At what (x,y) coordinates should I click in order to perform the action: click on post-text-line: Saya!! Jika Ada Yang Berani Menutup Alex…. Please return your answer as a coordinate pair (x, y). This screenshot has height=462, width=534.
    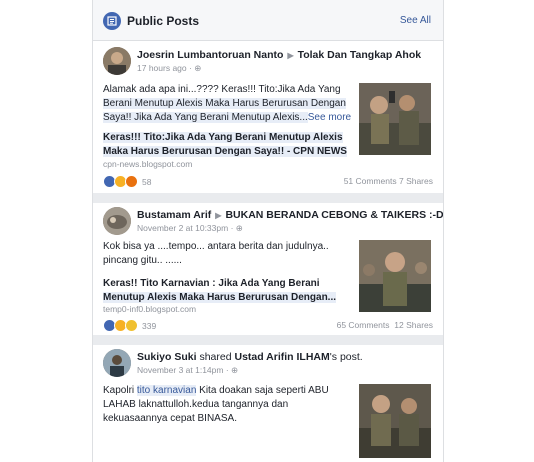
    Looking at the image, I should click on (205, 117).